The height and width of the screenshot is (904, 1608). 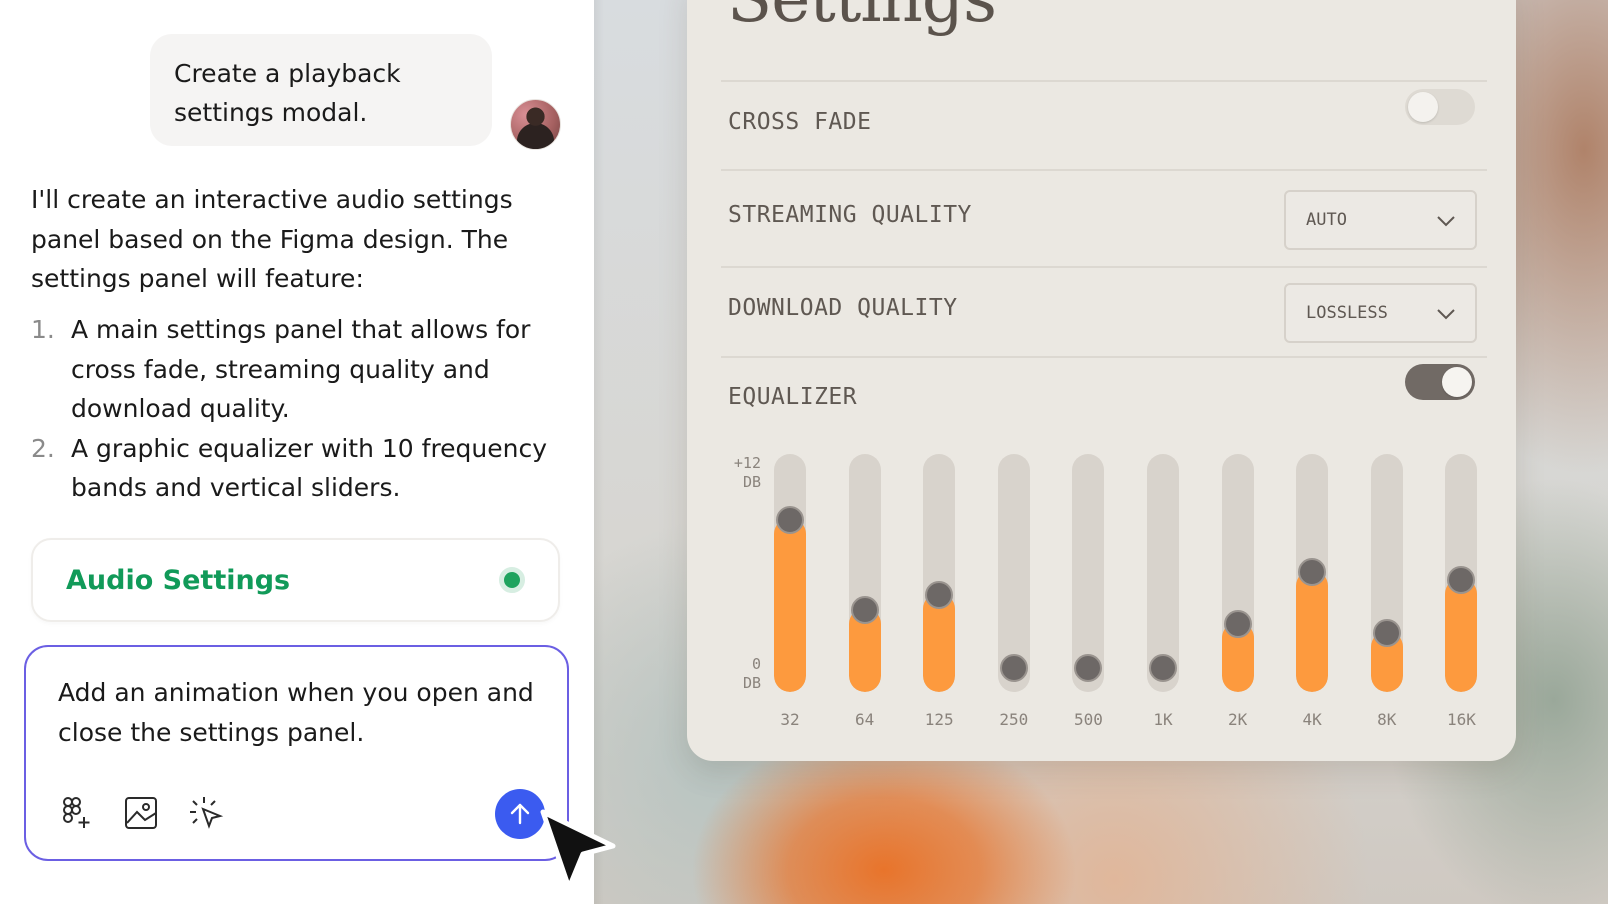 What do you see at coordinates (578, 850) in the screenshot?
I see `mouse-cursor-icon` at bounding box center [578, 850].